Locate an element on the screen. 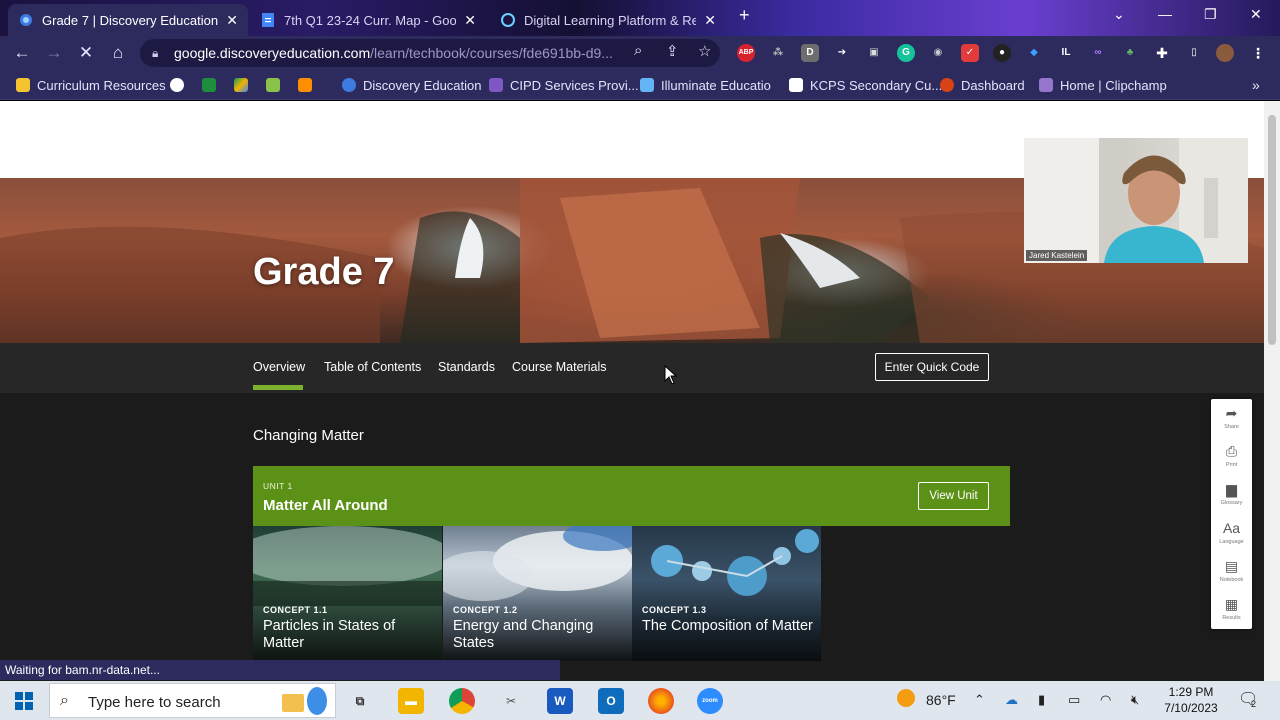 The width and height of the screenshot is (1280, 720). share-page-icon: ⇪ is located at coordinates (672, 51).